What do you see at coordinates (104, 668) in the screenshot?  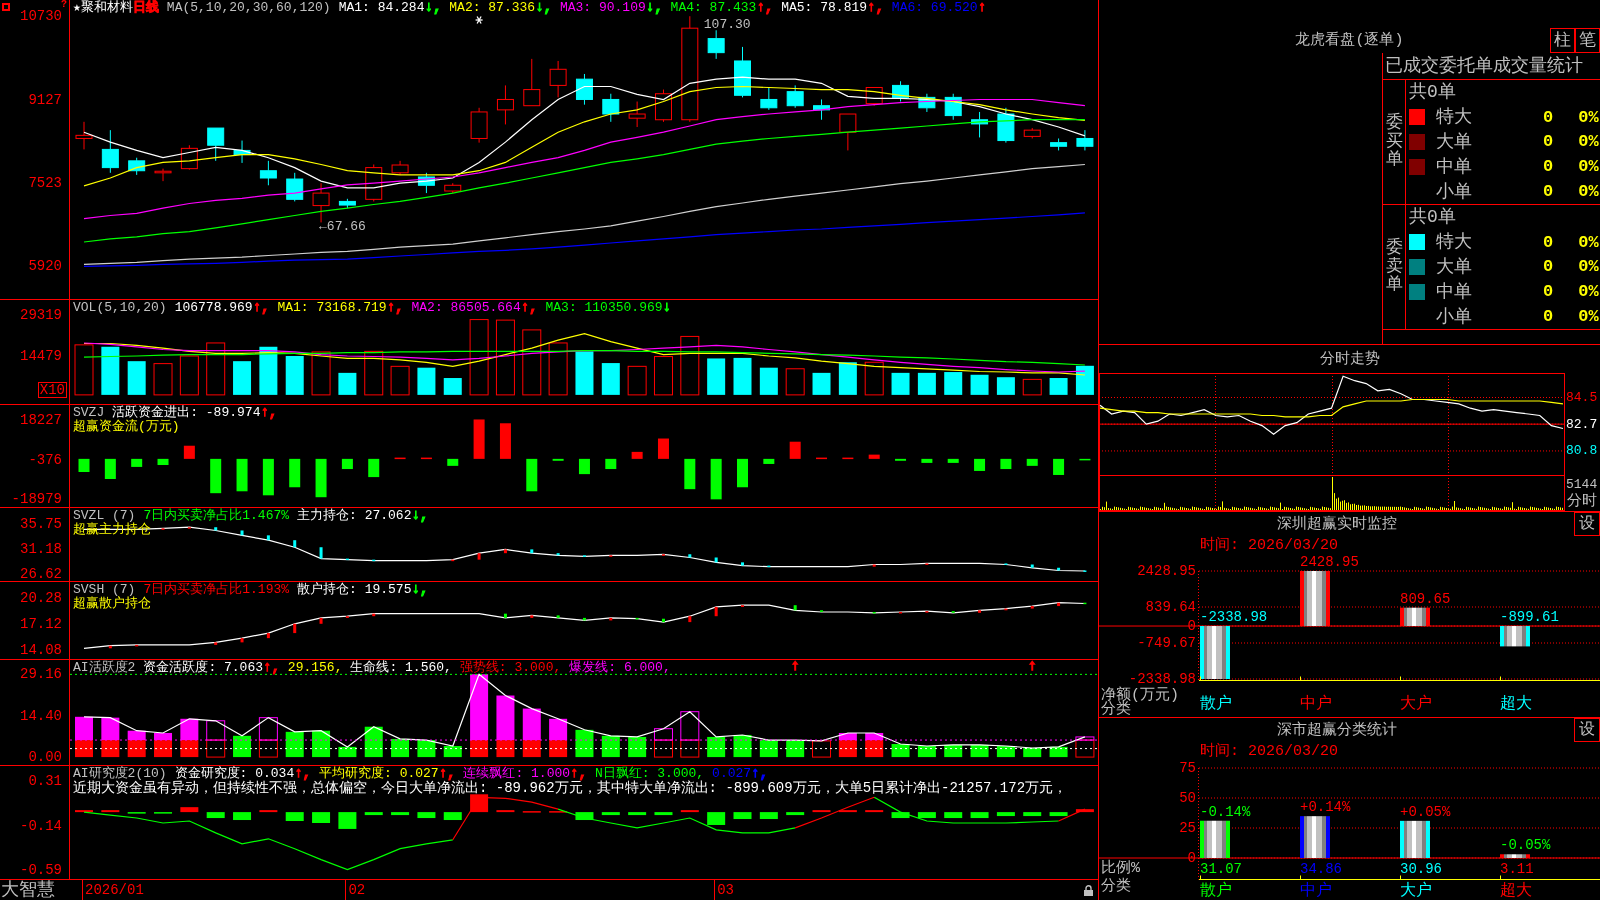 I see `indicator-title: AI活跃度2` at bounding box center [104, 668].